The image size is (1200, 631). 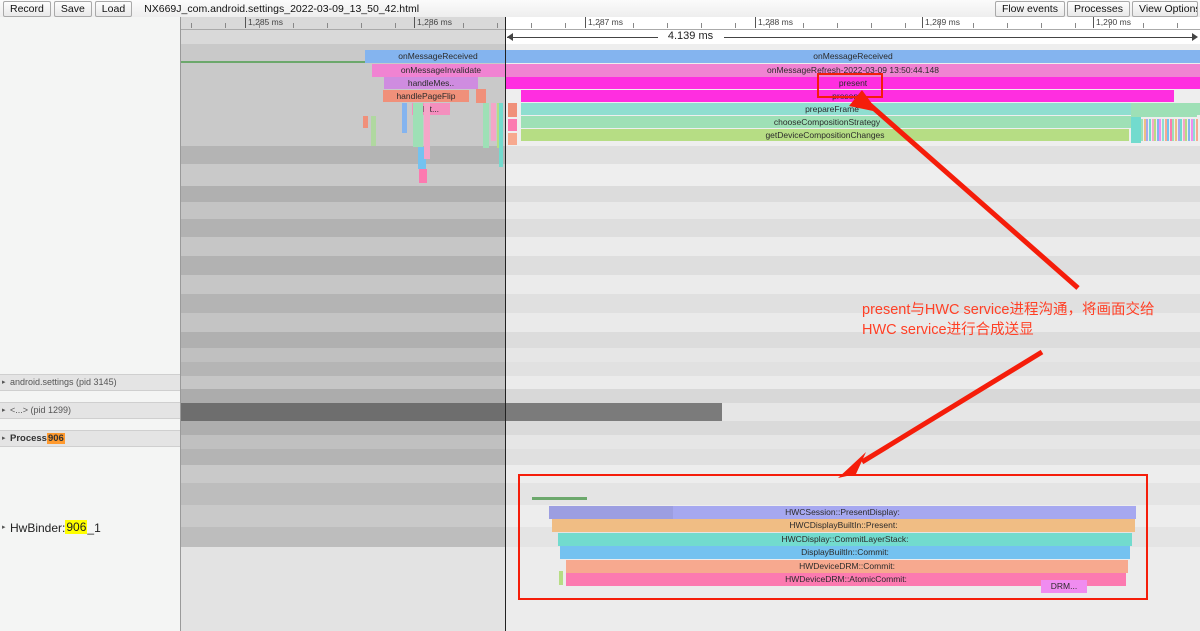 I want to click on load-button: Load, so click(x=113, y=8).